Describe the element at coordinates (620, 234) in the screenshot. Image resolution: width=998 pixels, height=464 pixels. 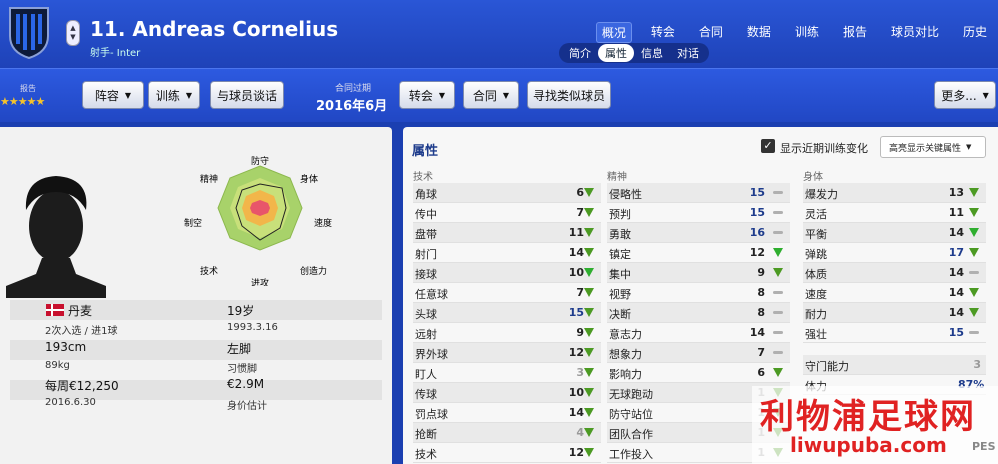
I see `attribute-name: 勇敢` at that location.